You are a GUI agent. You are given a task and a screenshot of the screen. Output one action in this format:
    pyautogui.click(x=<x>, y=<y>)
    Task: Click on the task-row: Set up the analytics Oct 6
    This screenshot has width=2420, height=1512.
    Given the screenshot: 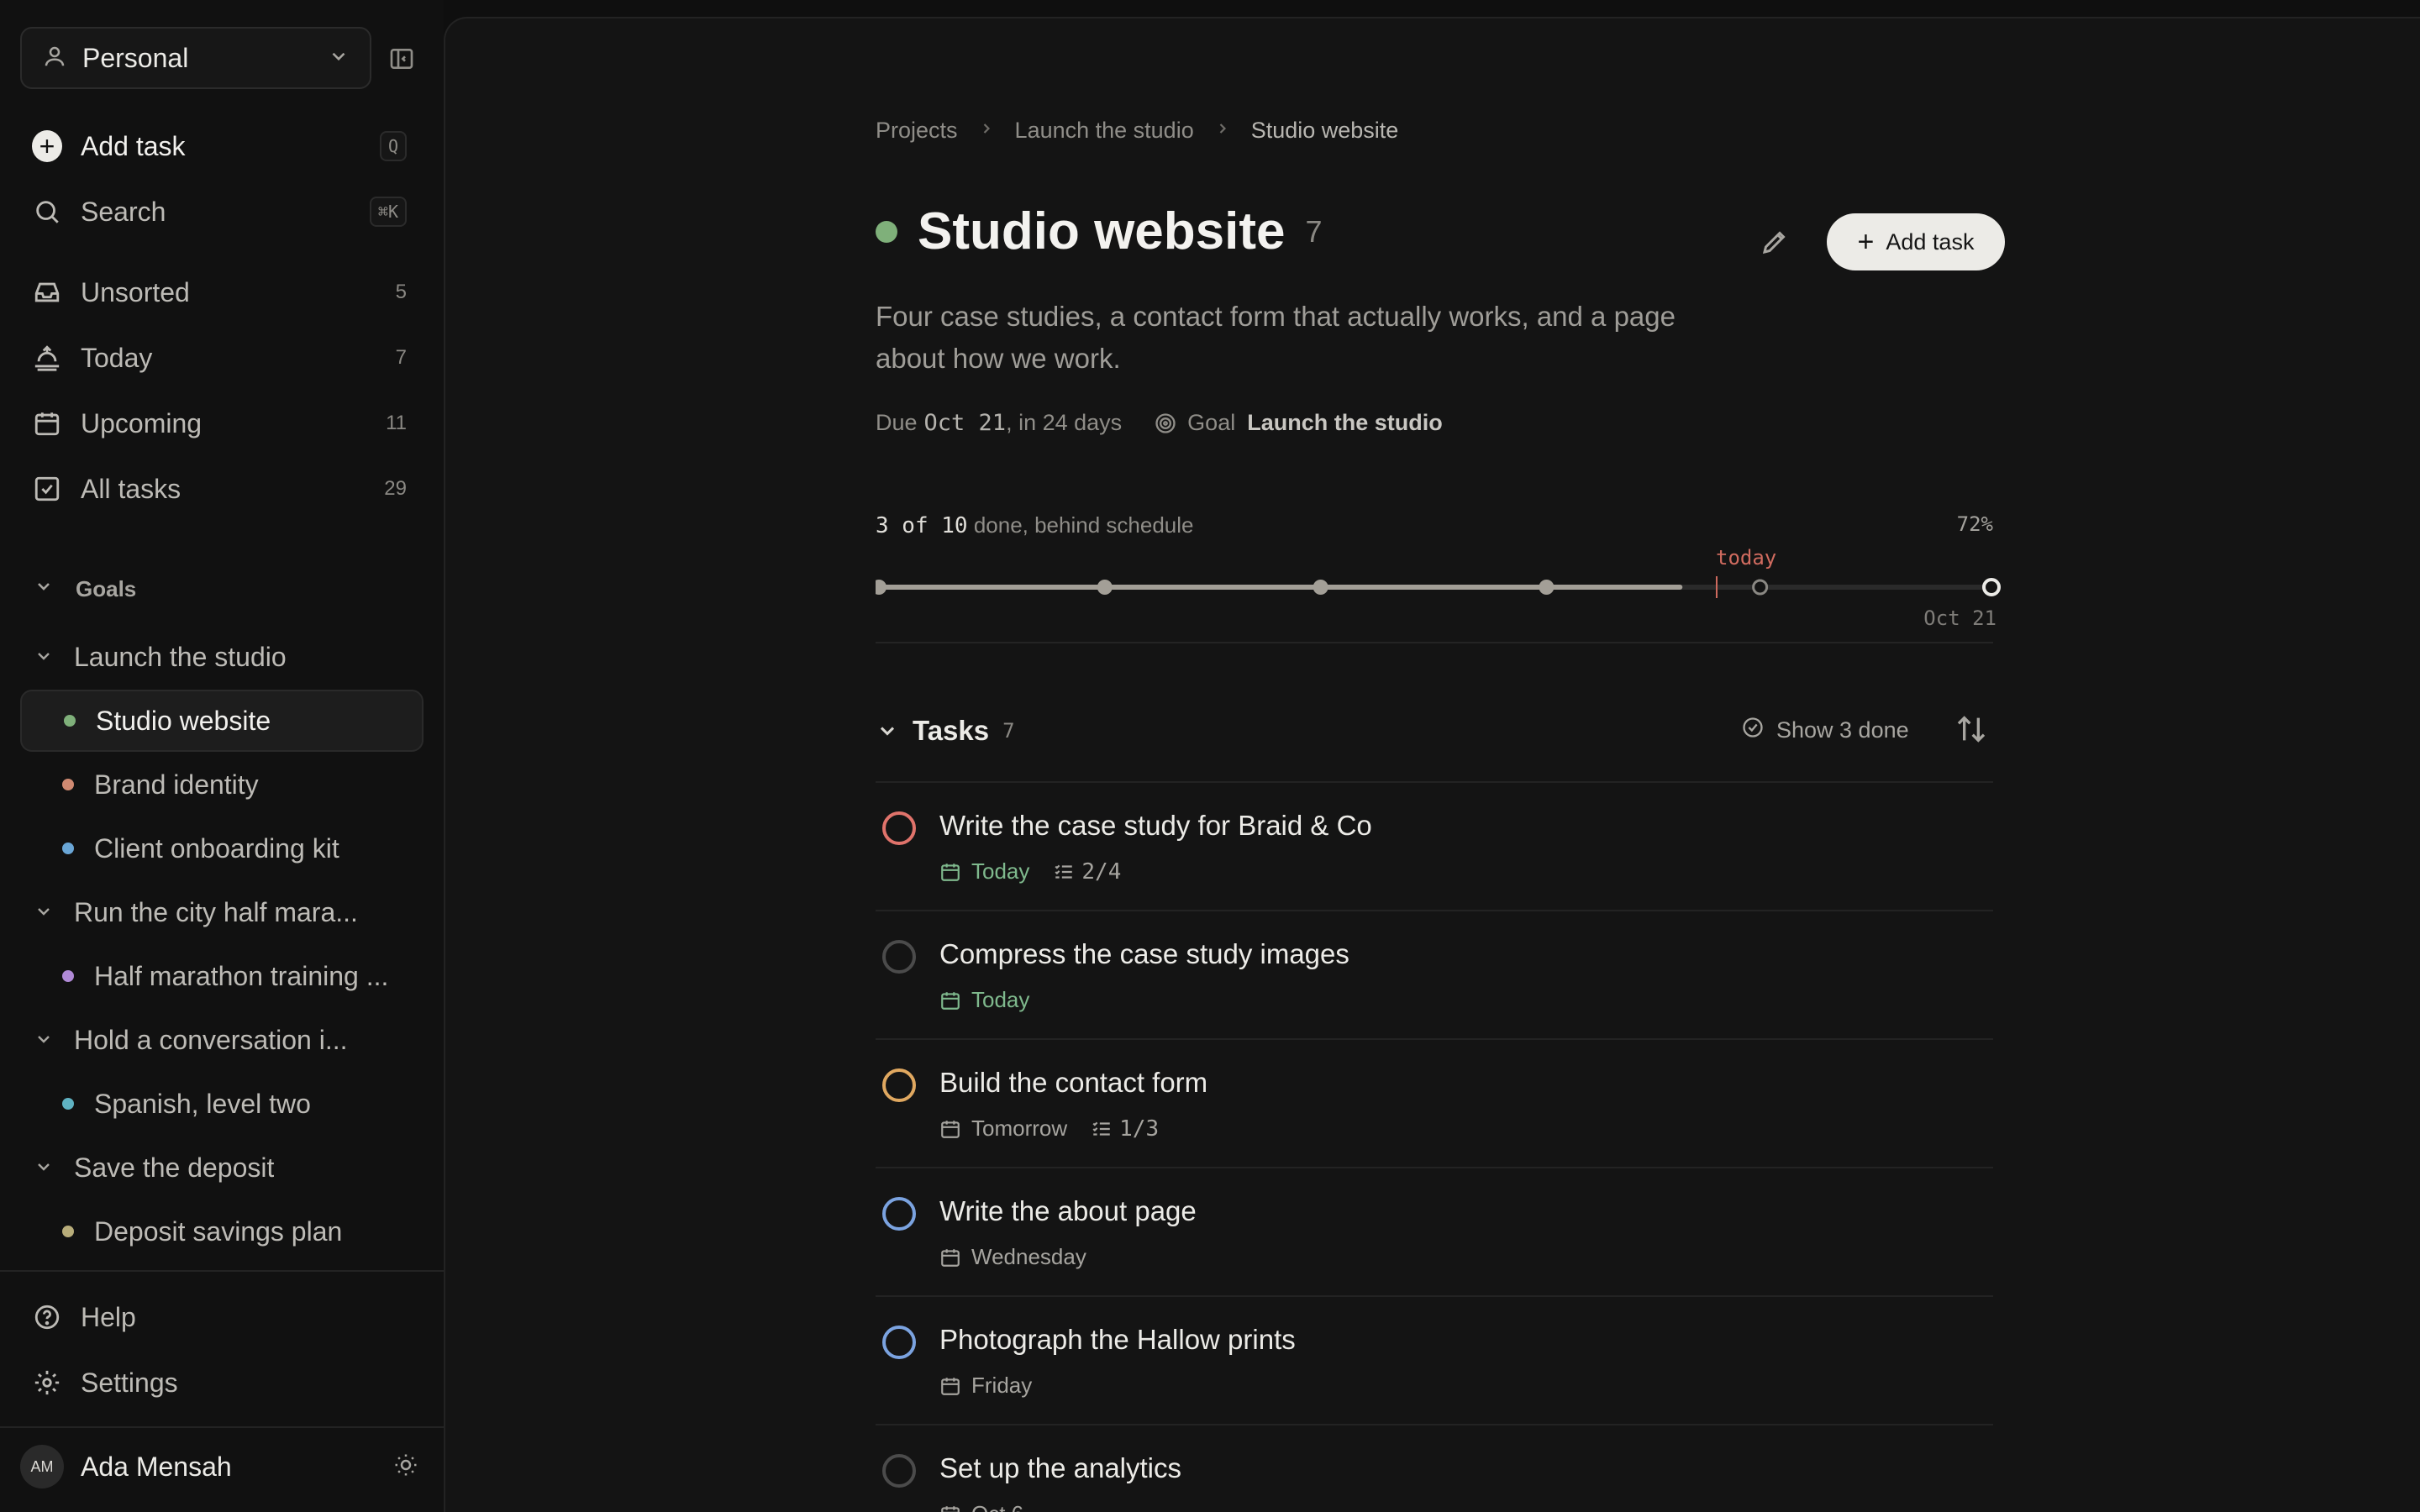 What is the action you would take?
    pyautogui.click(x=1435, y=1468)
    